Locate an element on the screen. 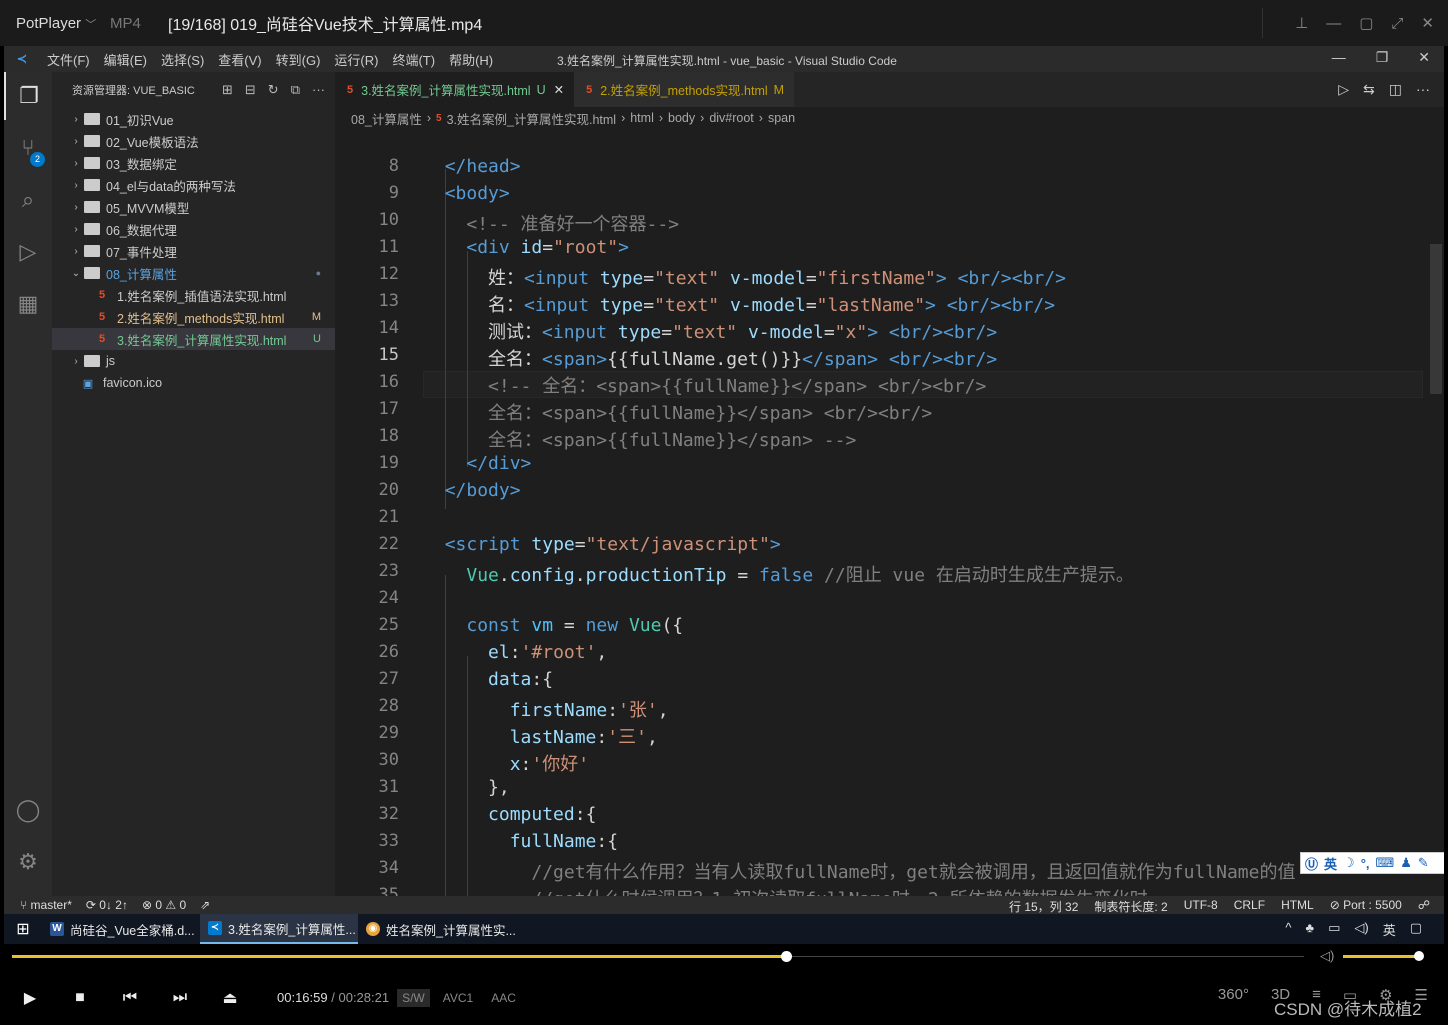 The image size is (1448, 1025). previous-icon: ⏮ is located at coordinates (130, 998).